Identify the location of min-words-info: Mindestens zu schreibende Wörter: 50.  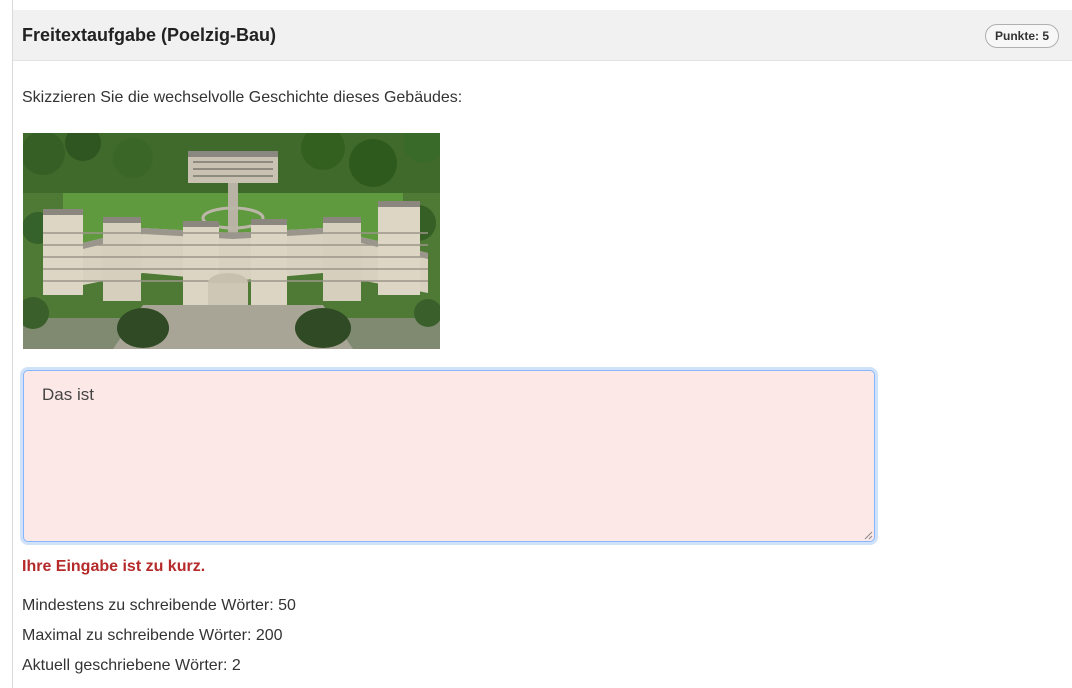
(159, 605).